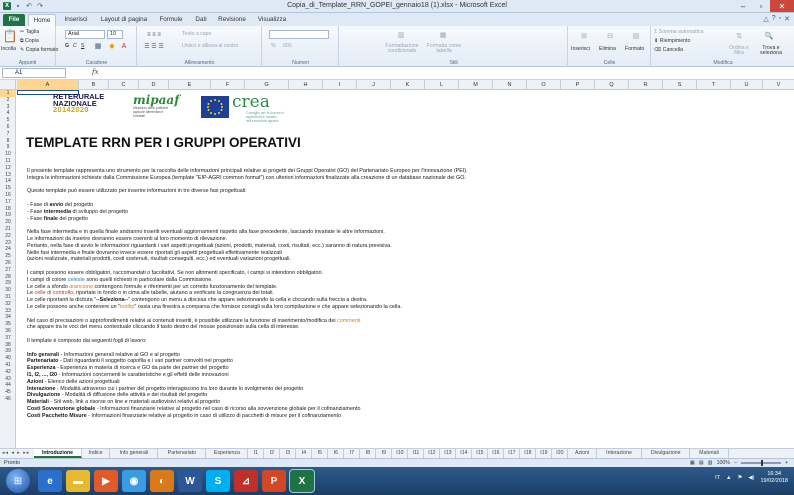  I want to click on sheet-tab: I11, so click(416, 453).